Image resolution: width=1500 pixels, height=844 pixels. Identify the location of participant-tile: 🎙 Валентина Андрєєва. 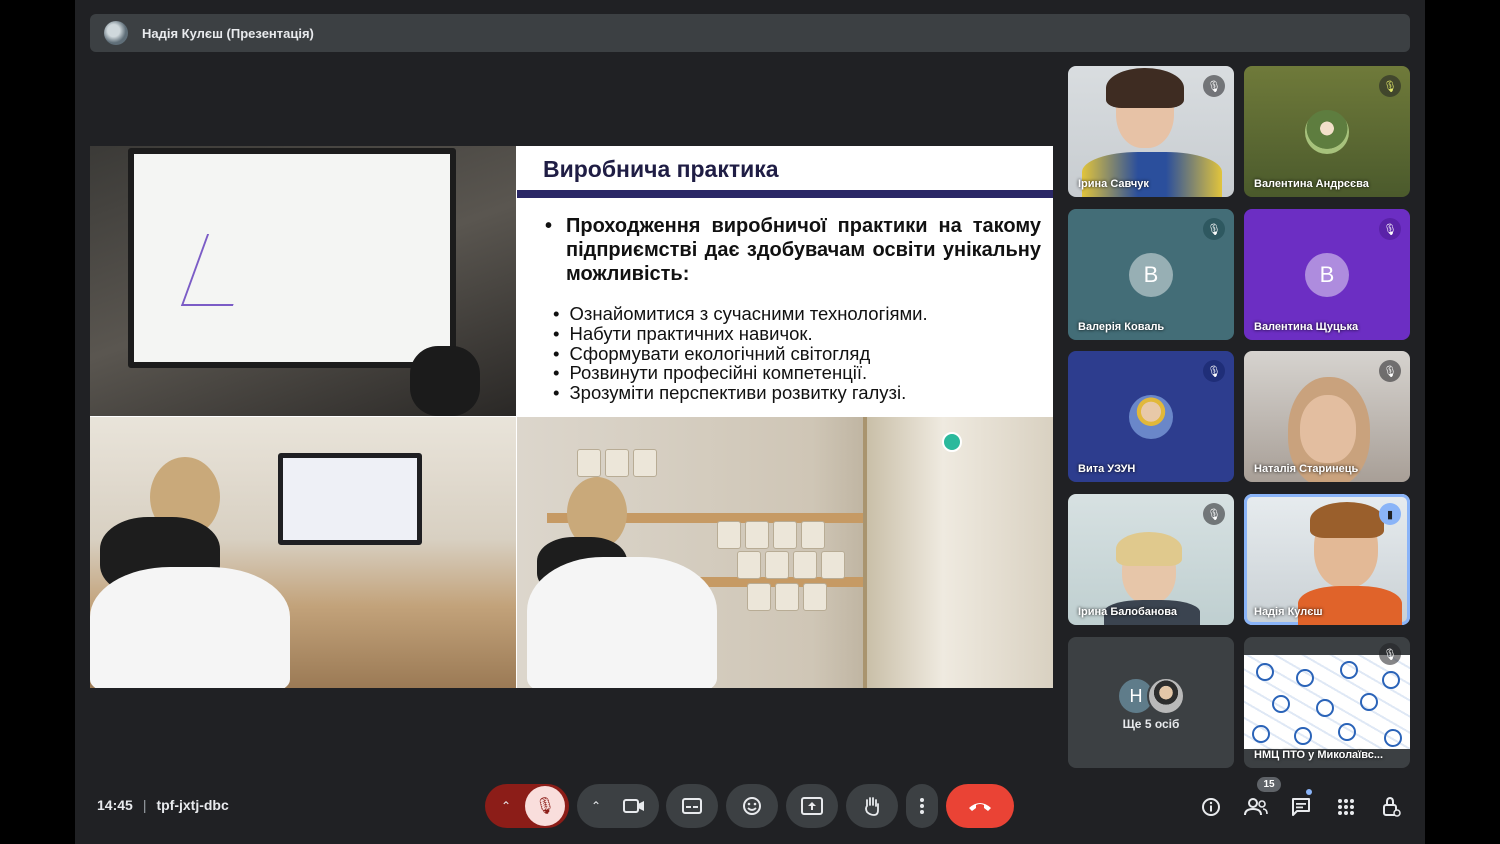
(1327, 131).